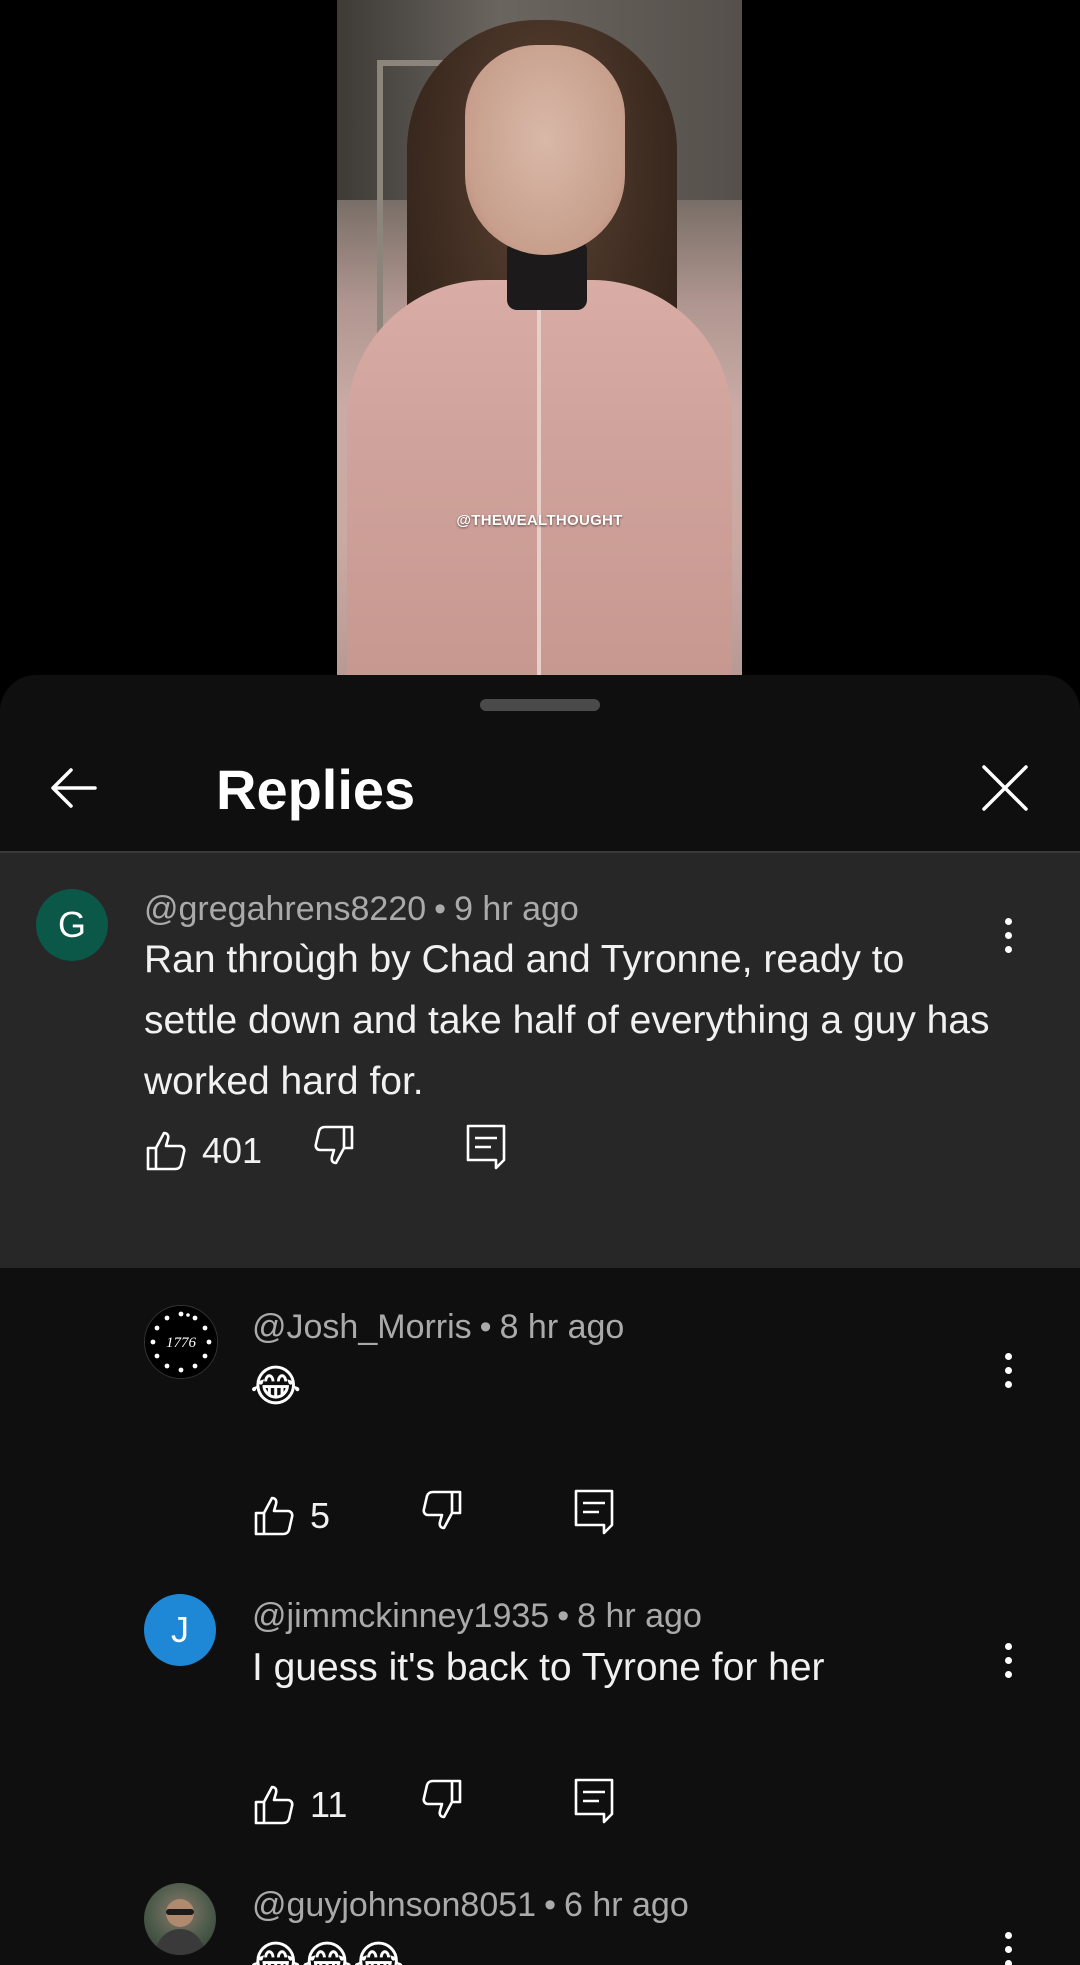  What do you see at coordinates (232, 1150) in the screenshot?
I see `like-count: 401` at bounding box center [232, 1150].